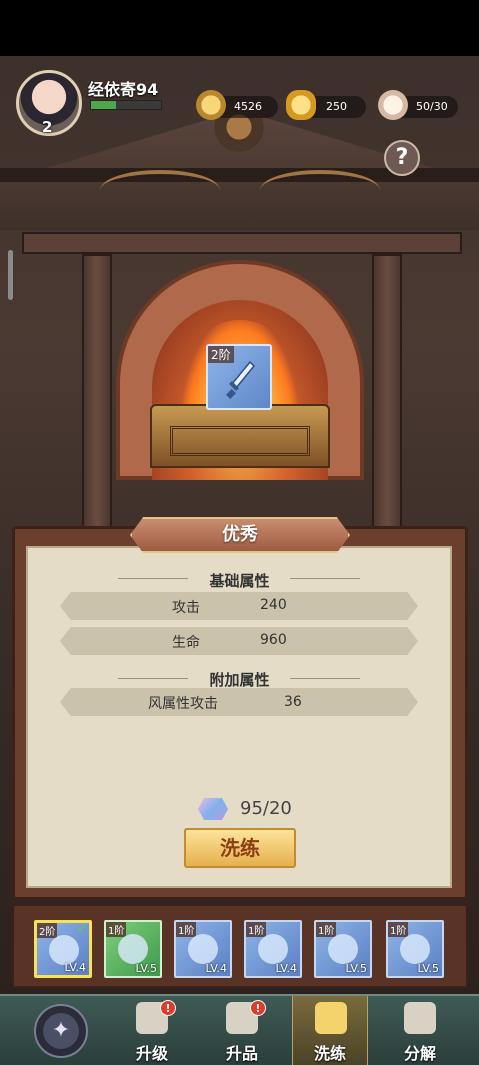 Image resolution: width=479 pixels, height=1065 pixels. Describe the element at coordinates (273, 640) in the screenshot. I see `stat-value: 960` at that location.